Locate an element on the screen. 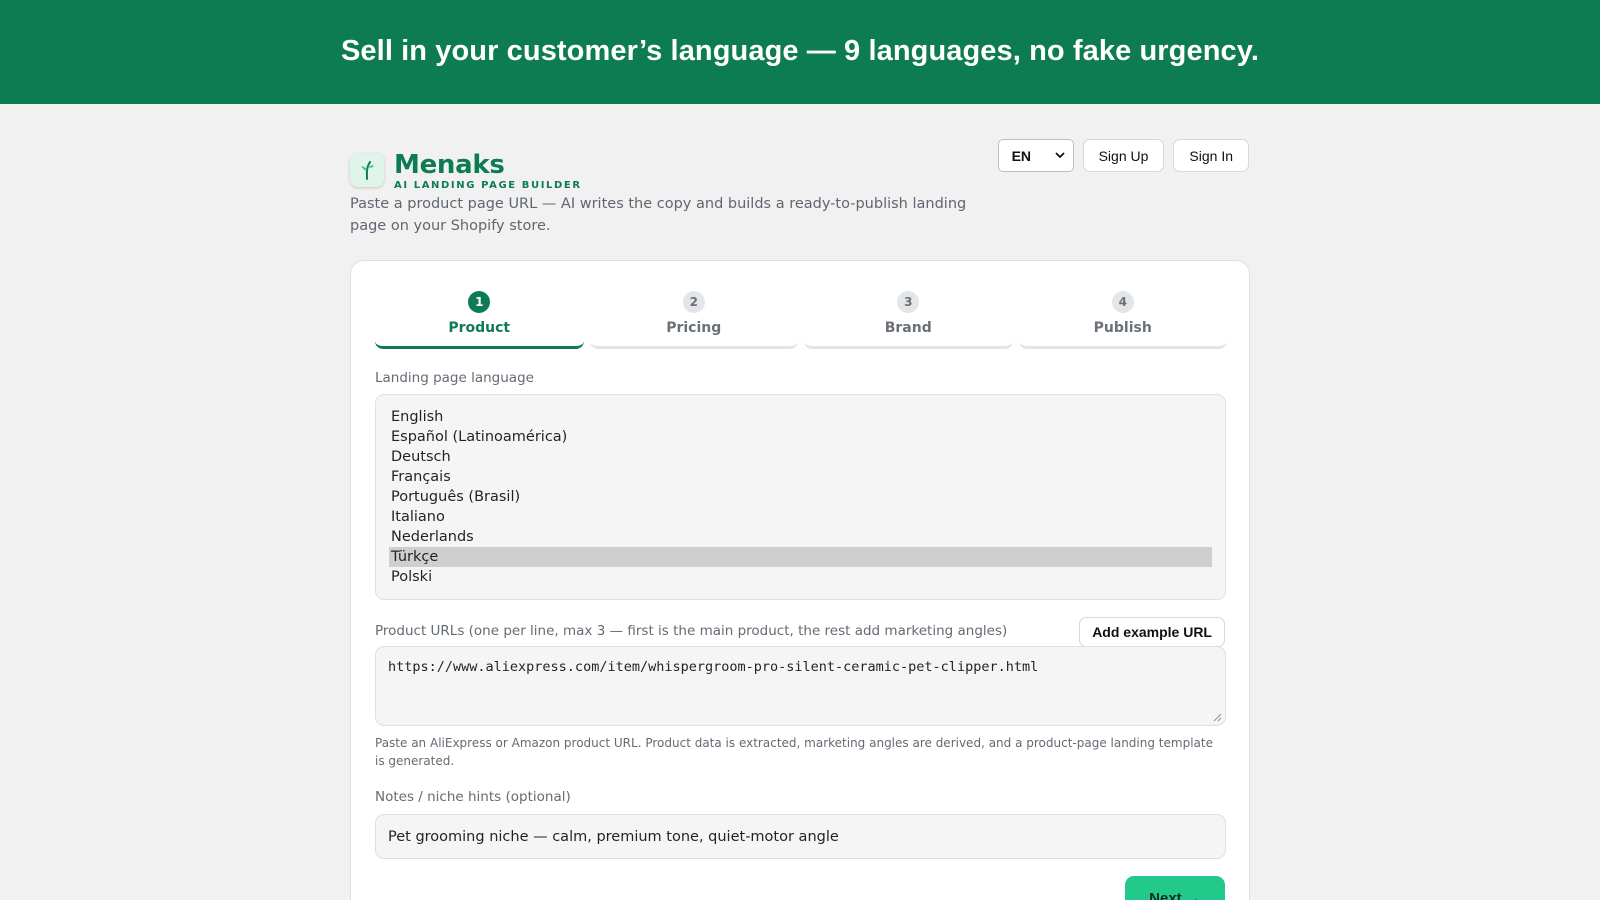 Image resolution: width=1600 pixels, height=900 pixels. step-number: 1 is located at coordinates (479, 302).